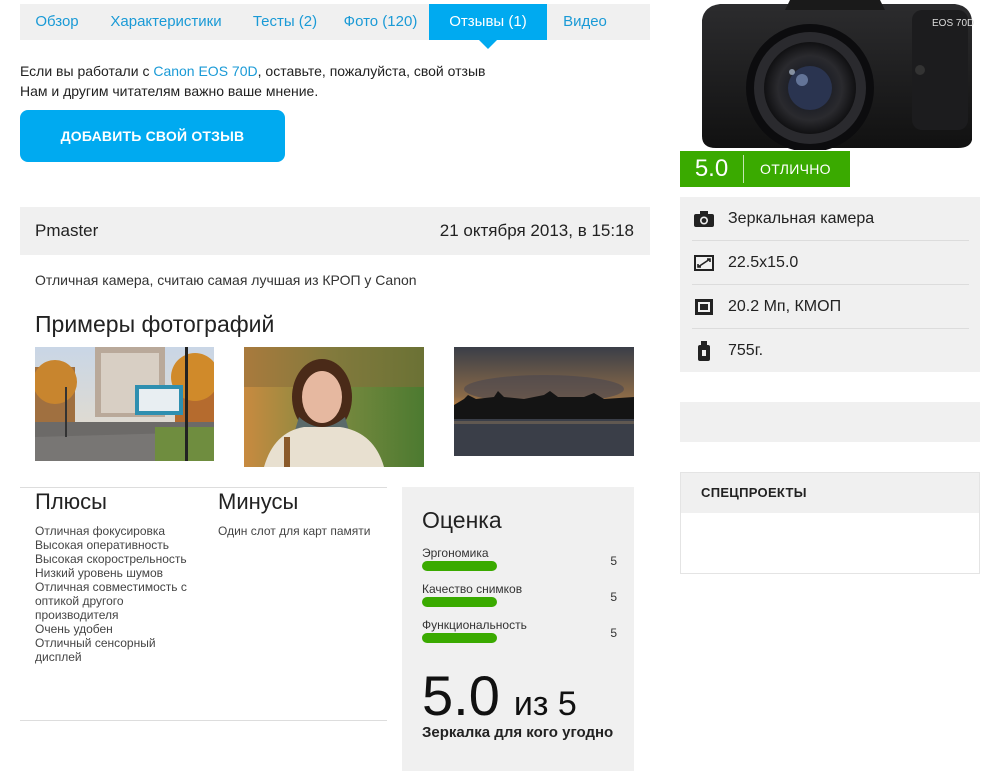 The image size is (1002, 771). What do you see at coordinates (785, 306) in the screenshot?
I see `spec-text: 20.2 Мп, КМОП` at bounding box center [785, 306].